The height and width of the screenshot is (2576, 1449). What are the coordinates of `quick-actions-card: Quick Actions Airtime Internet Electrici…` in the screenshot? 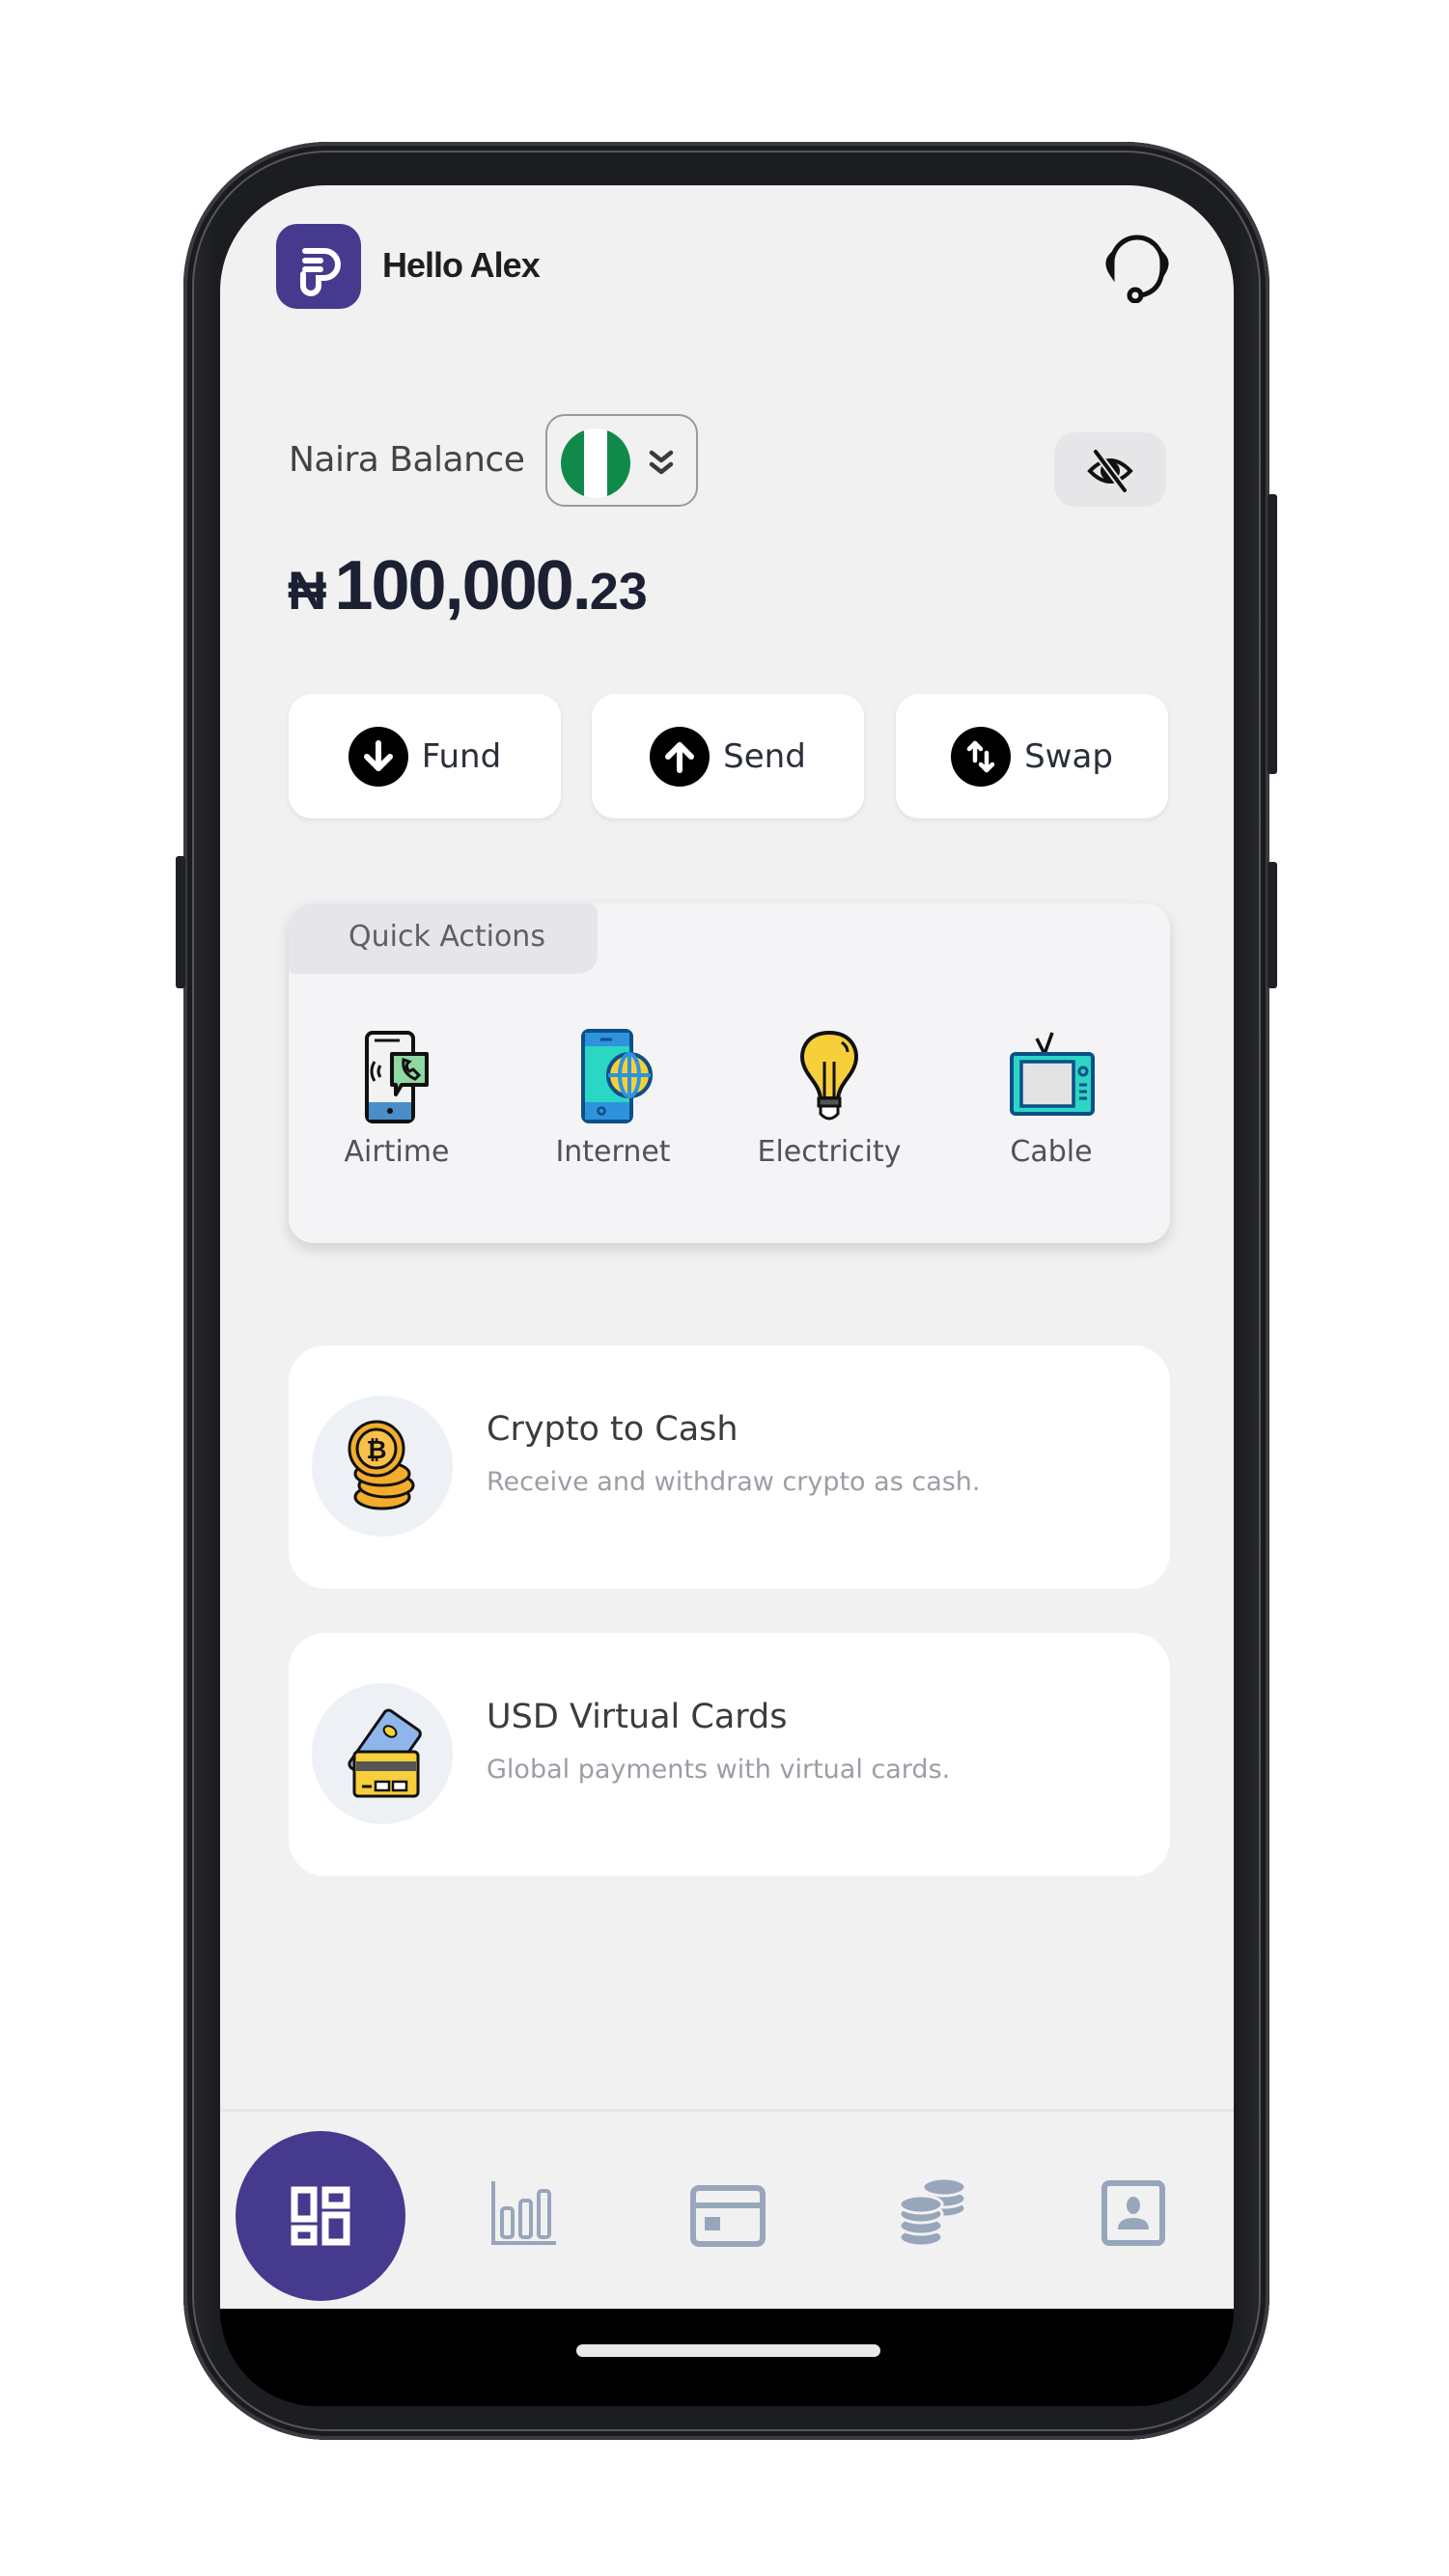 It's located at (729, 1073).